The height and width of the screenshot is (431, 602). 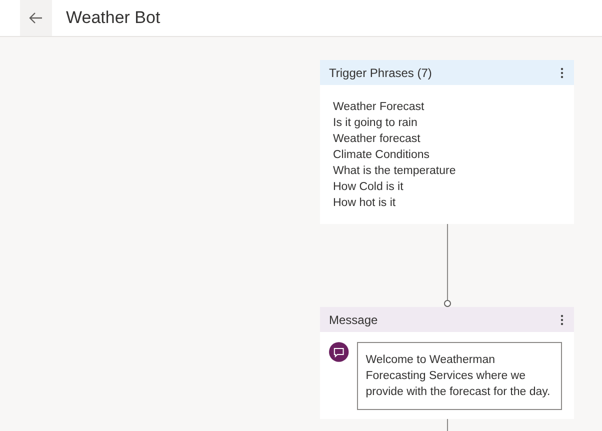 I want to click on trigger-phrase: What is the temperature, so click(x=395, y=171).